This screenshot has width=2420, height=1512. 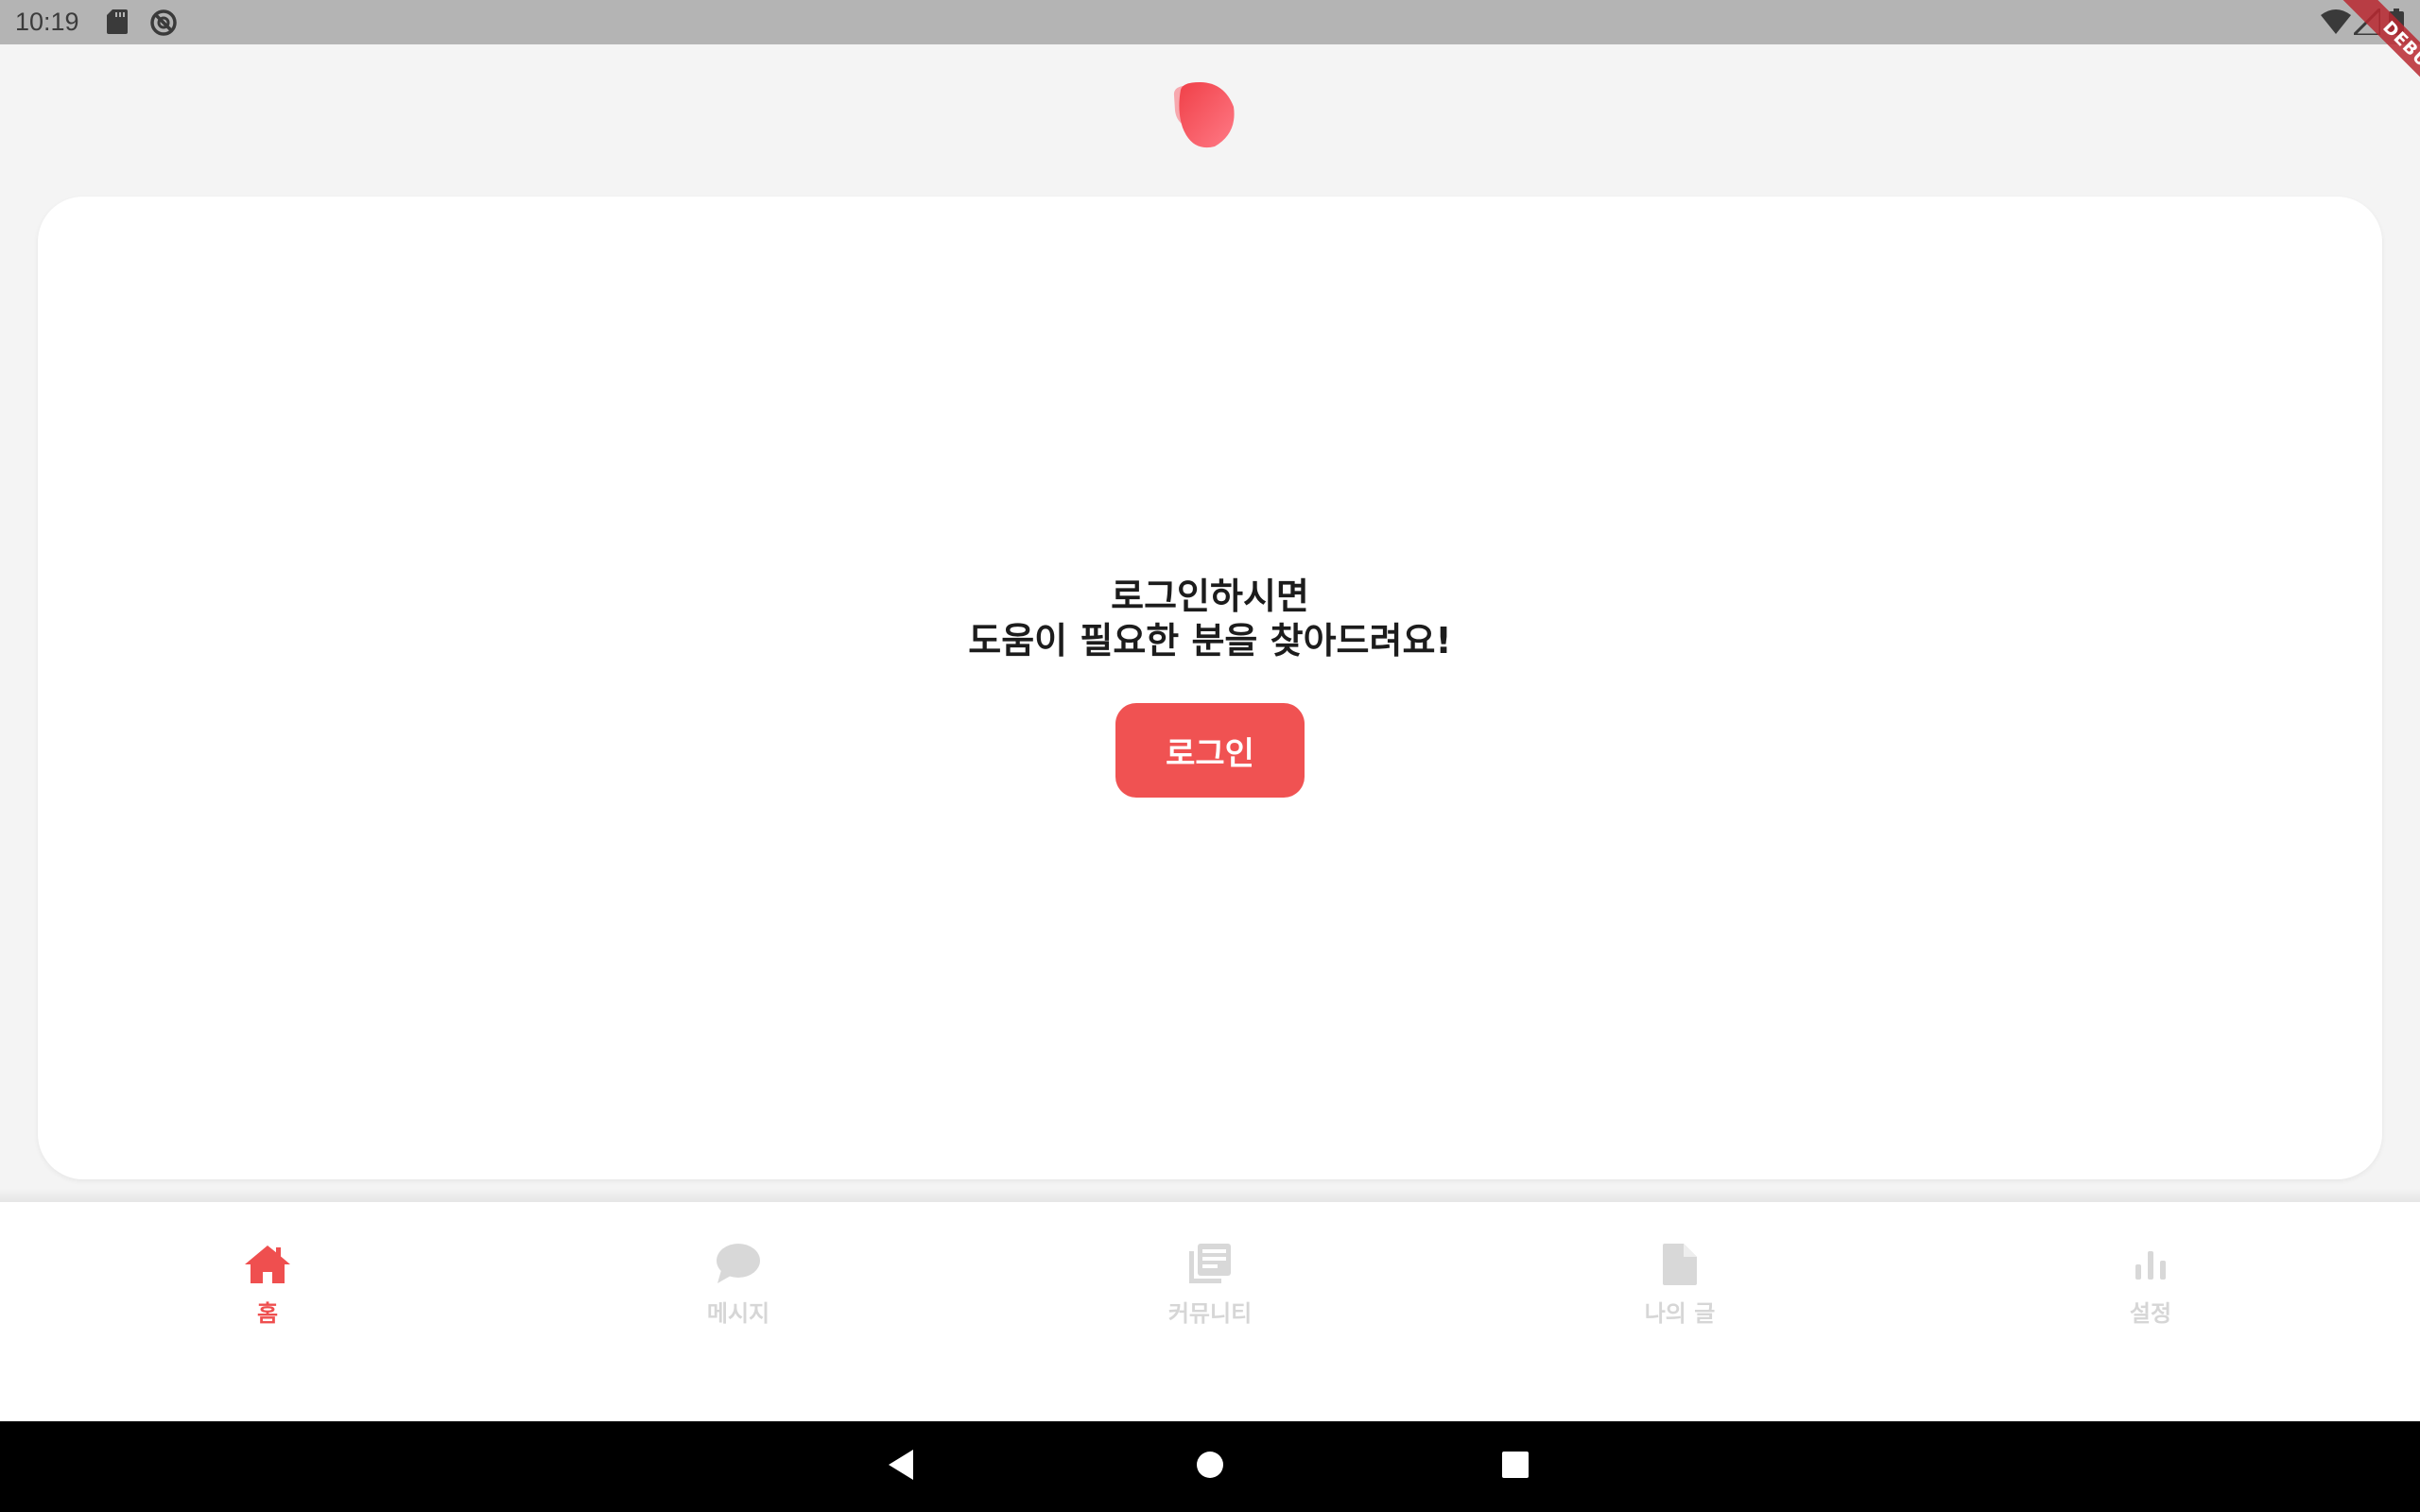 I want to click on nav-item-messages: 메시지, so click(x=738, y=1292).